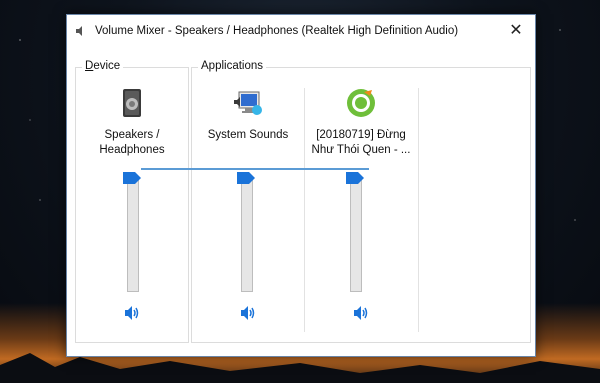 The image size is (600, 383). I want to click on system-sounds-volume-fill, so click(247, 234).